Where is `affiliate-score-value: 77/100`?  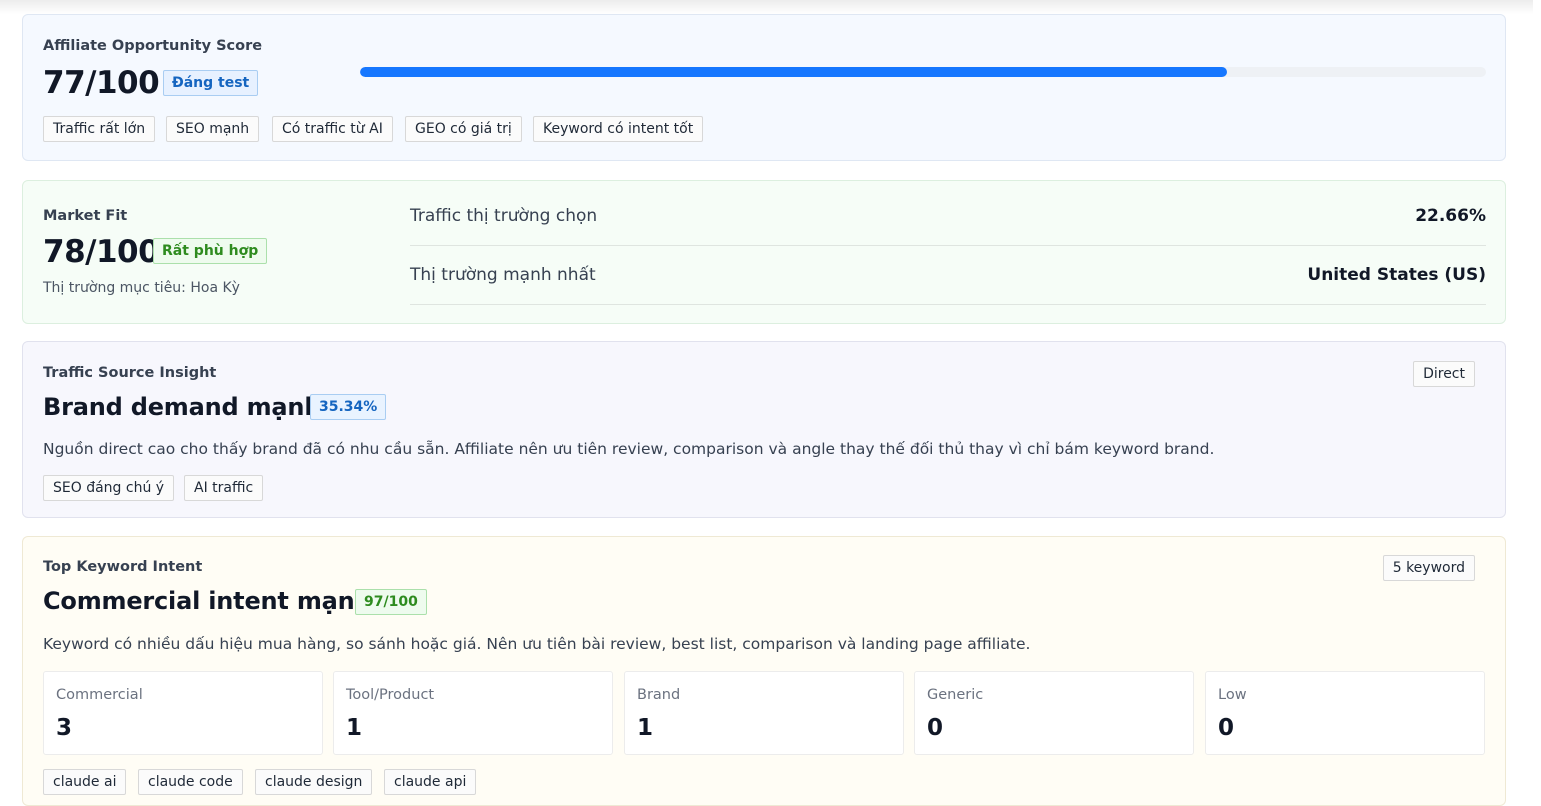 affiliate-score-value: 77/100 is located at coordinates (101, 83).